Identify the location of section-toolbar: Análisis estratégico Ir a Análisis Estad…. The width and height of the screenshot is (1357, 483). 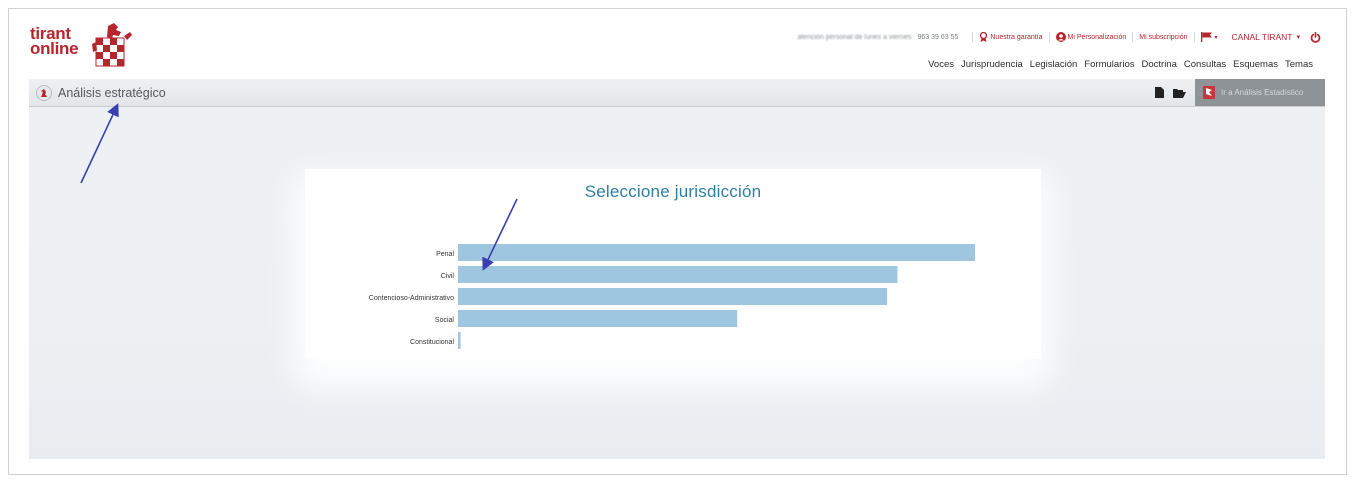
(677, 93).